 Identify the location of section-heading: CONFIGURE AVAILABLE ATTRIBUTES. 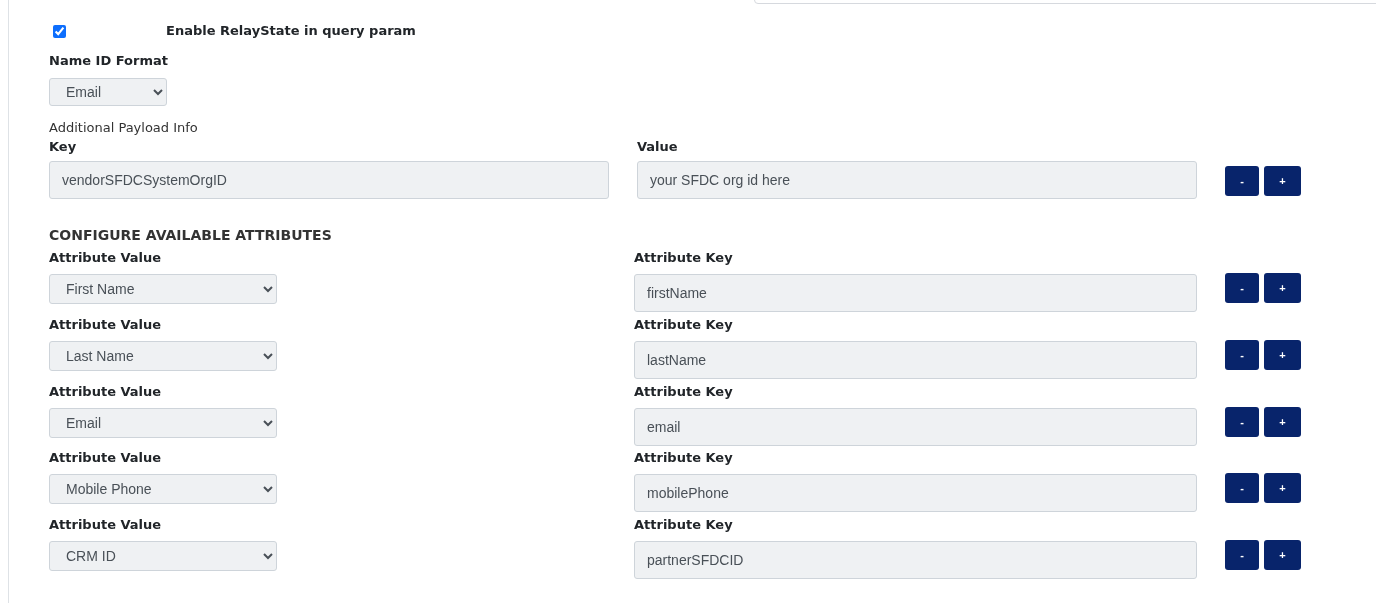
(191, 235).